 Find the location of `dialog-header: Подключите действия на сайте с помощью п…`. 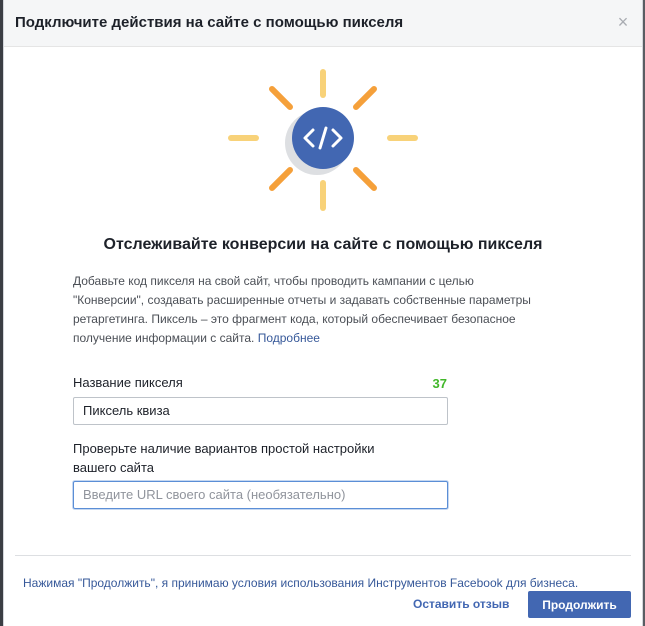

dialog-header: Подключите действия на сайте с помощью п… is located at coordinates (323, 23).